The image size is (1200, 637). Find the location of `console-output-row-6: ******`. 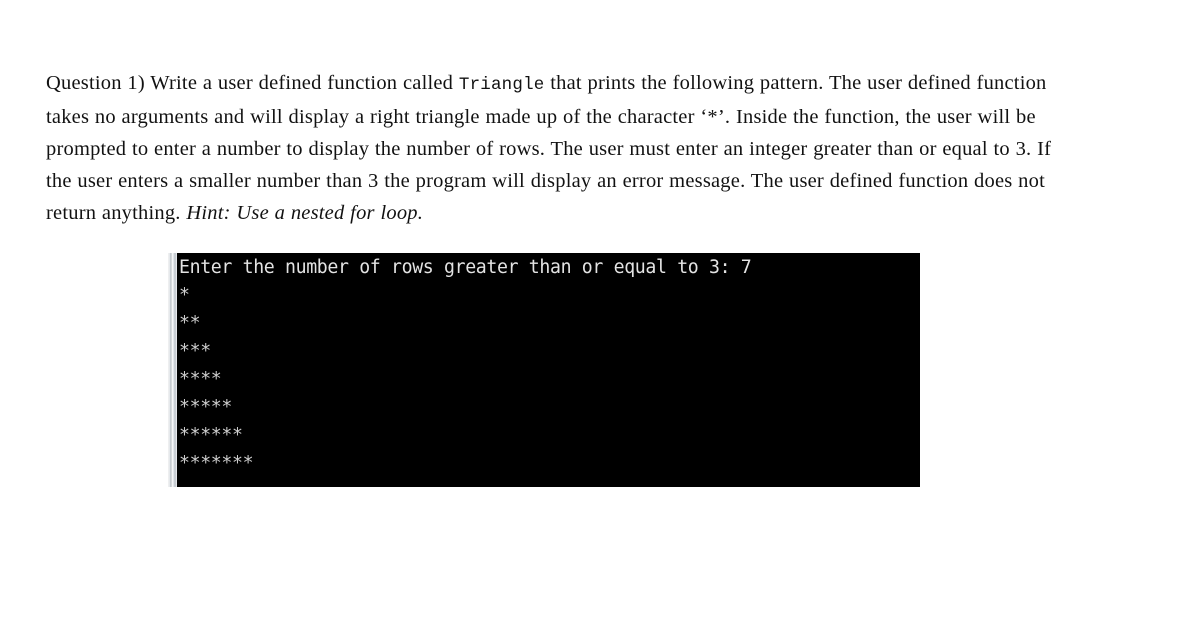

console-output-row-6: ****** is located at coordinates (211, 435).